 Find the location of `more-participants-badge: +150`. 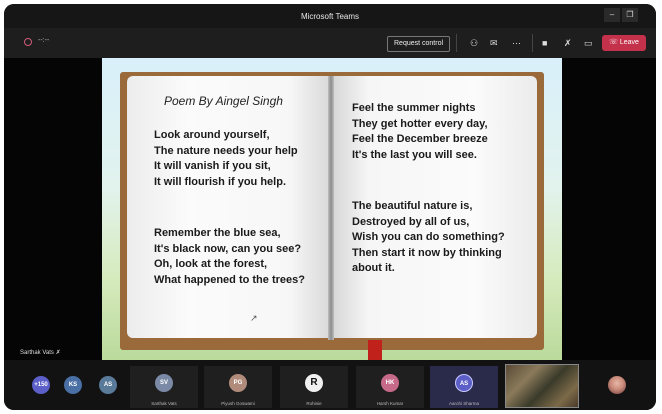

more-participants-badge: +150 is located at coordinates (41, 385).